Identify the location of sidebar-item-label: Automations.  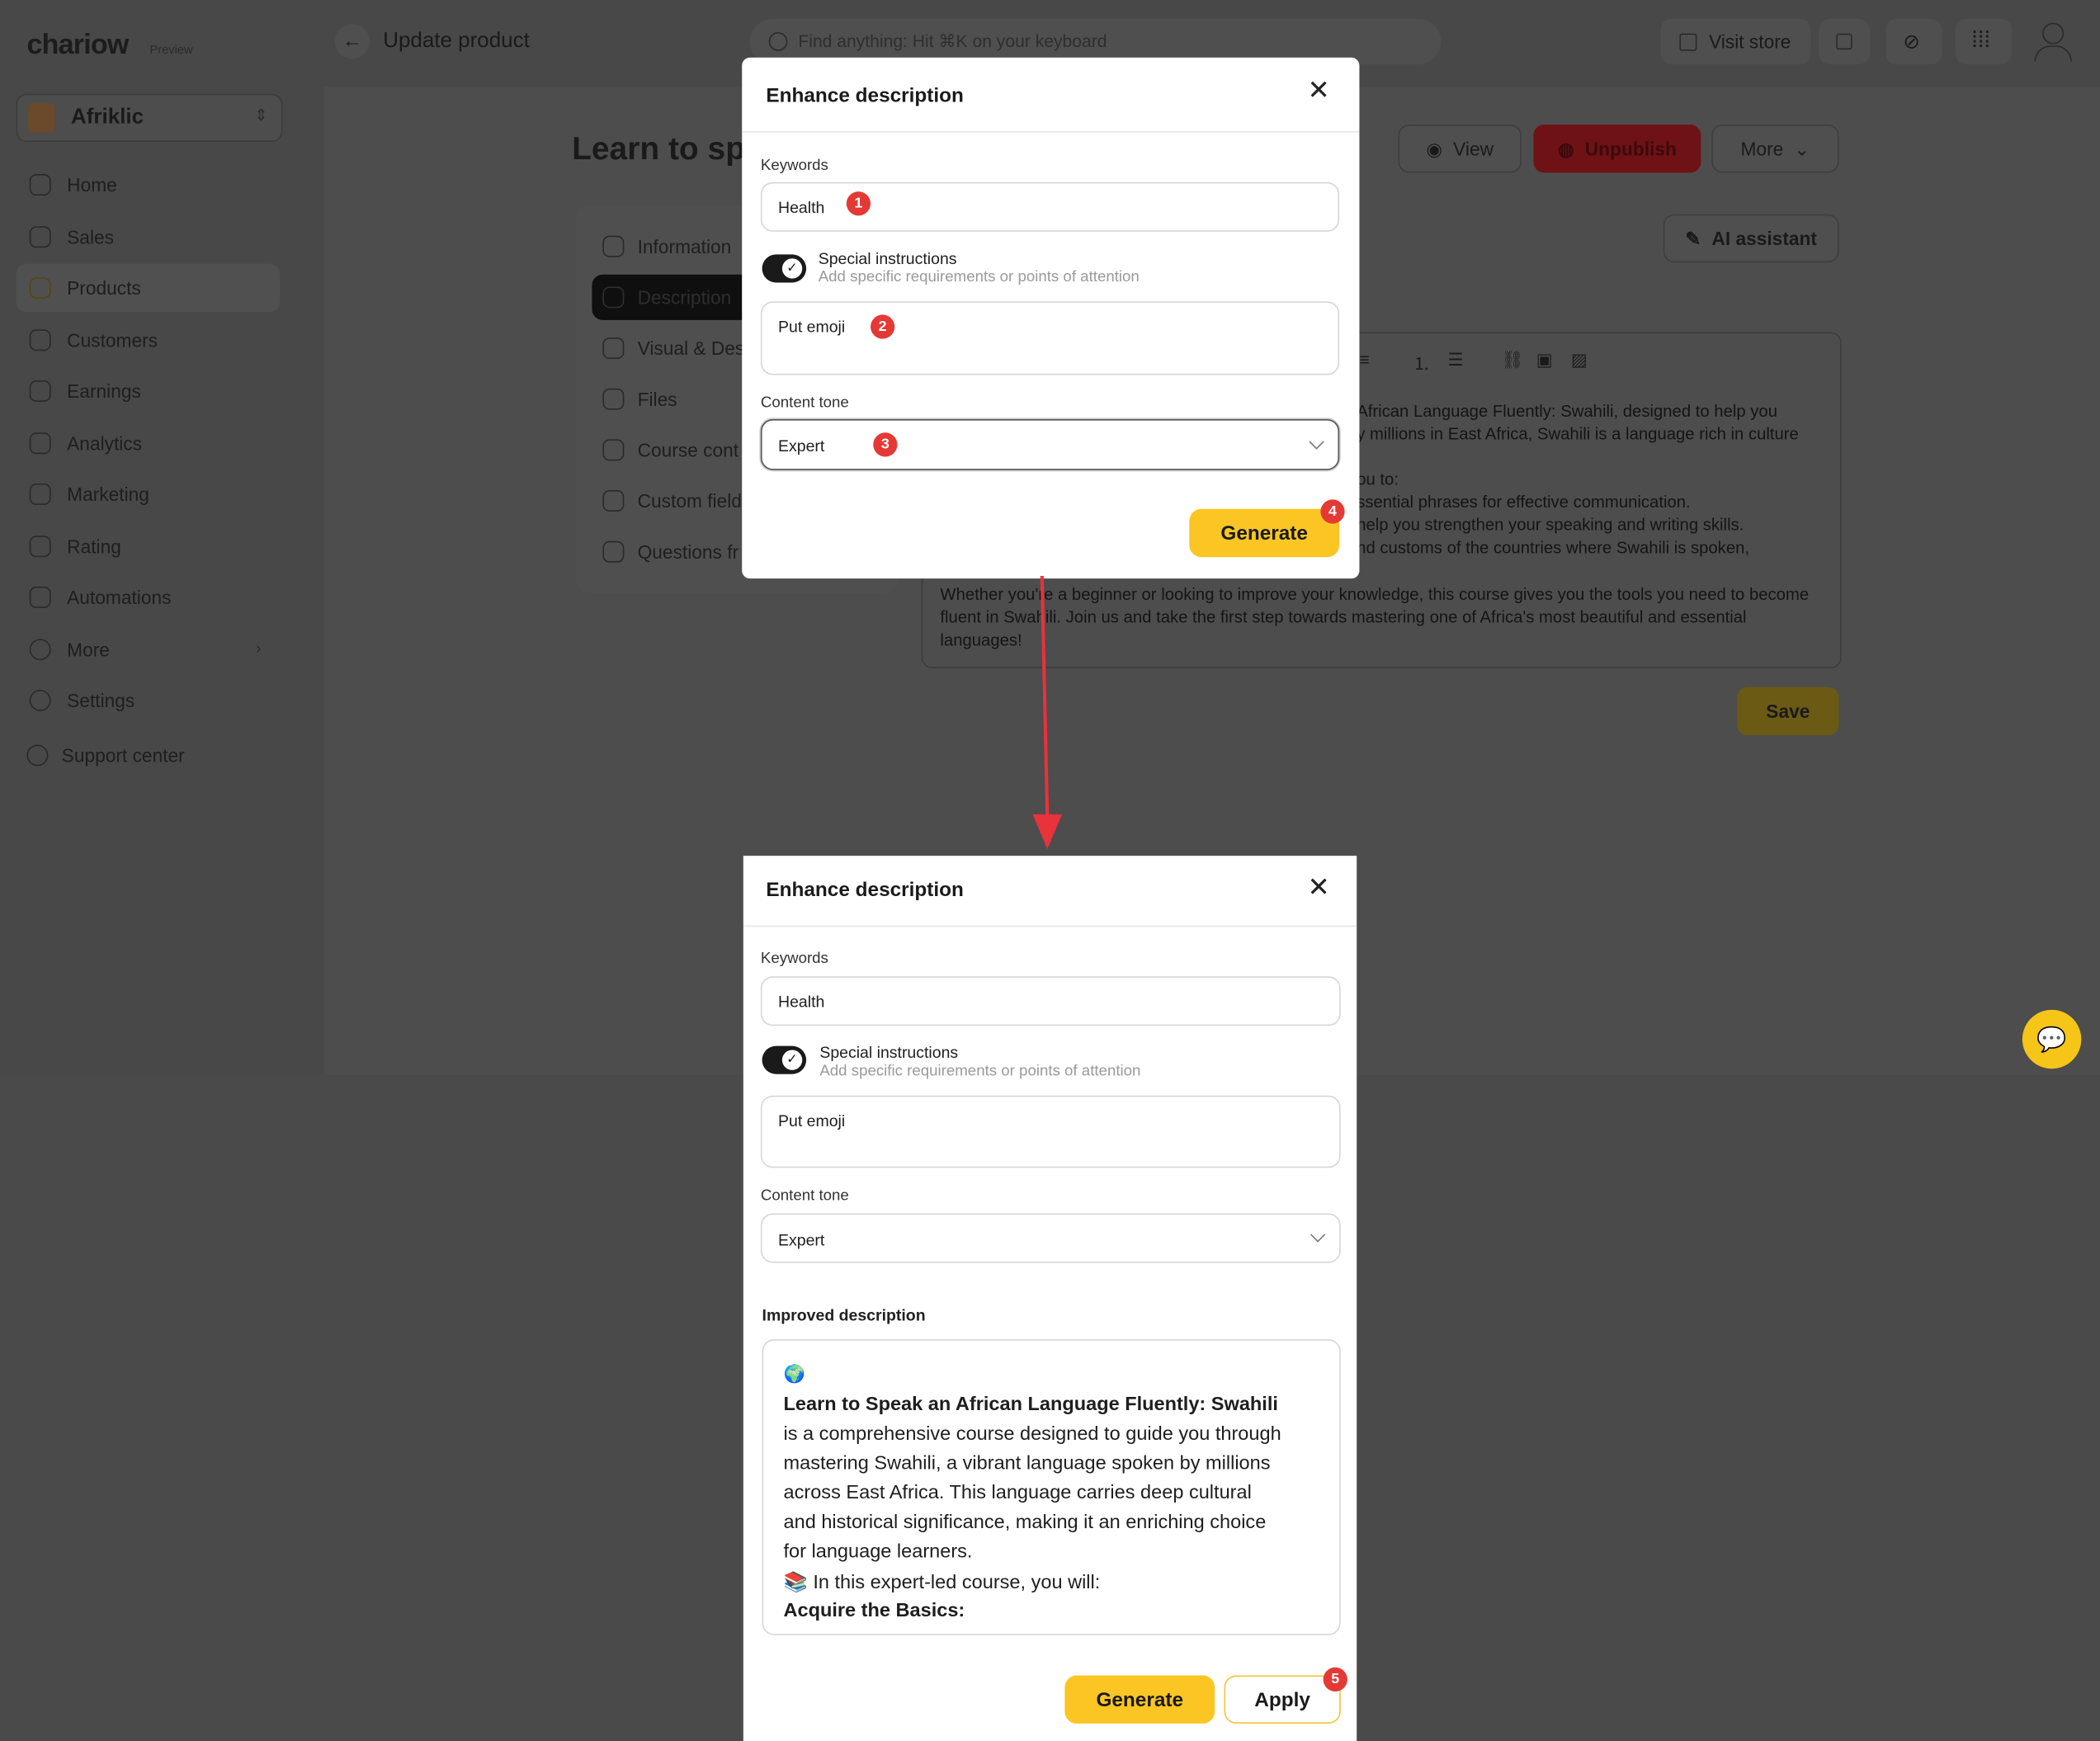
(119, 597).